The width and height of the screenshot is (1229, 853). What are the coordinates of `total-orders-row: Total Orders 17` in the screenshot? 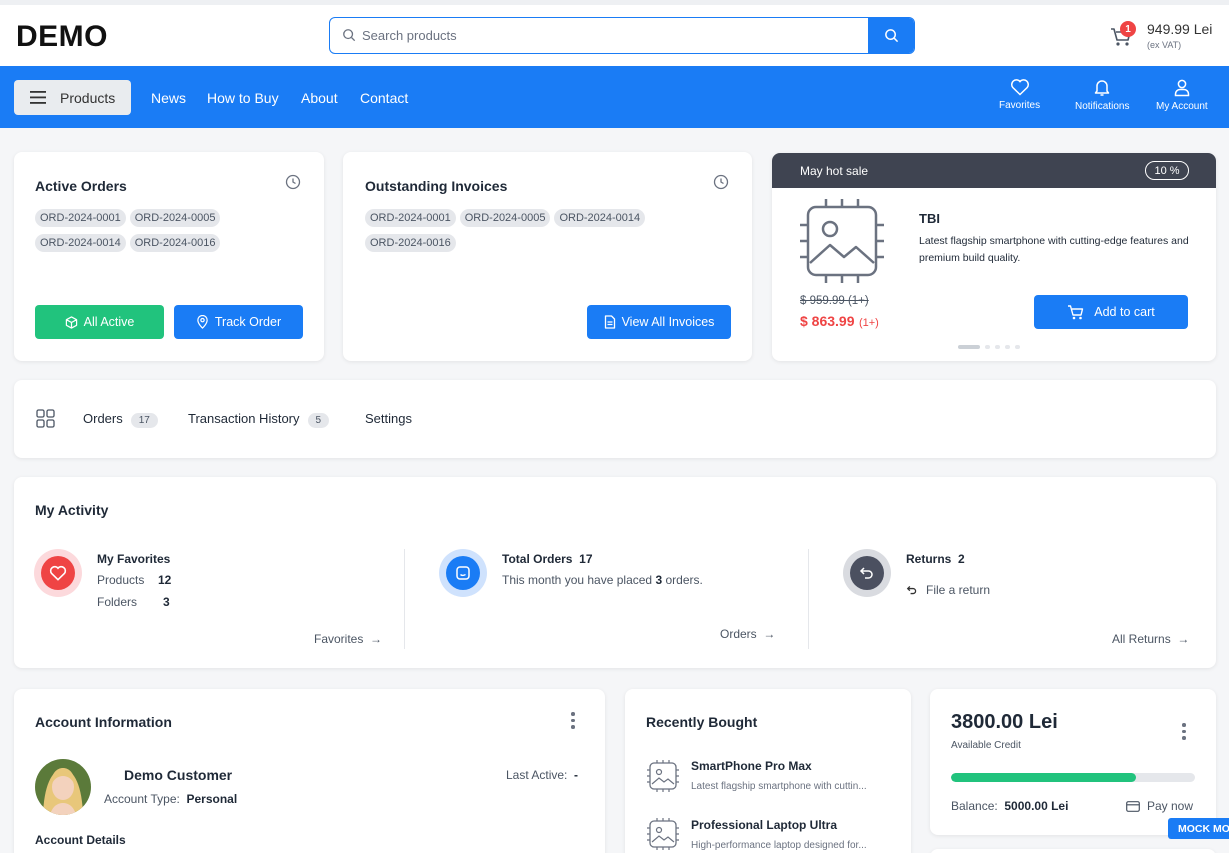 It's located at (547, 559).